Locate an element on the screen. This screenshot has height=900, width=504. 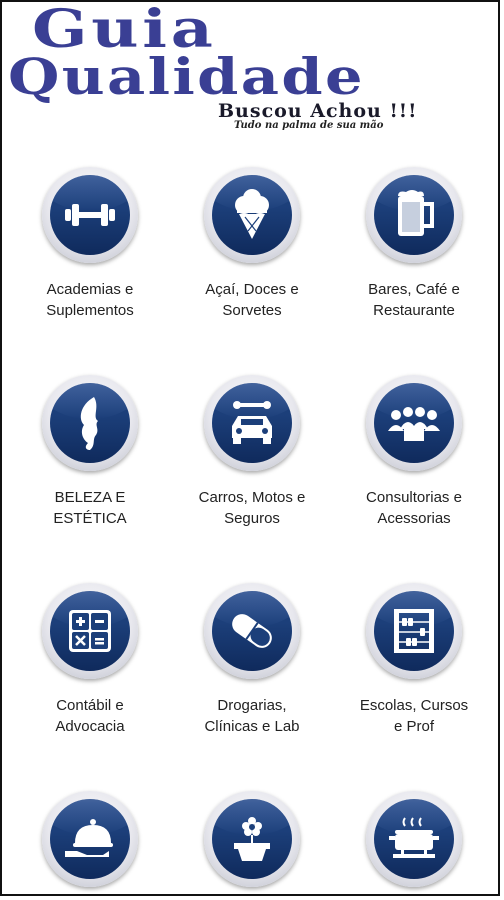
category-bares: Bares, Café e Restaurante is located at coordinates (414, 244).